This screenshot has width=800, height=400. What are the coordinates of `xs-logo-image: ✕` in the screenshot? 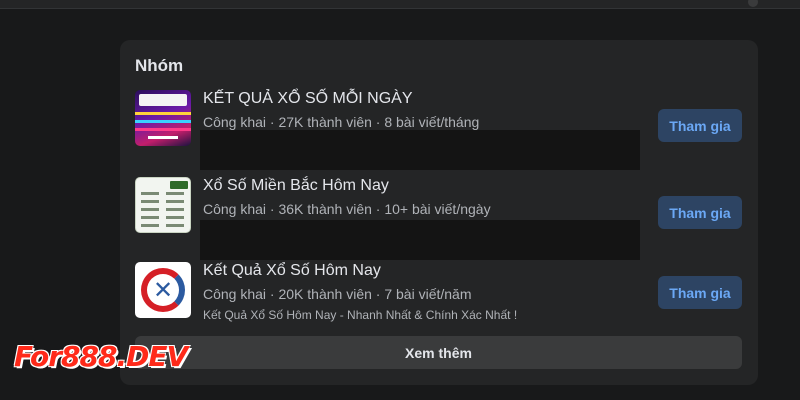 It's located at (163, 290).